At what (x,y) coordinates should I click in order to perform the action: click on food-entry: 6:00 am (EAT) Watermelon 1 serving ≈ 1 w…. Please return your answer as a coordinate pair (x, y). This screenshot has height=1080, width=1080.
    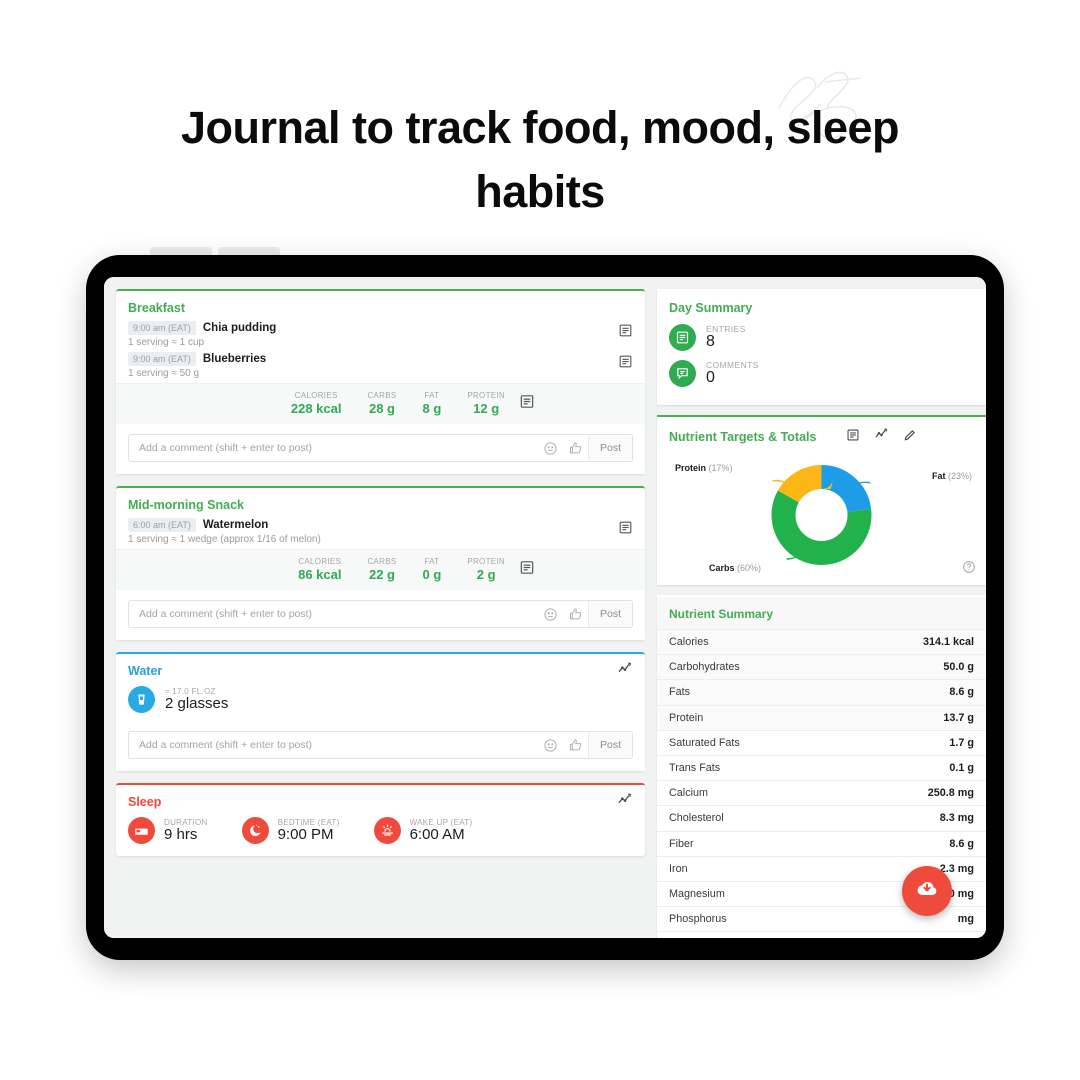
    Looking at the image, I should click on (380, 533).